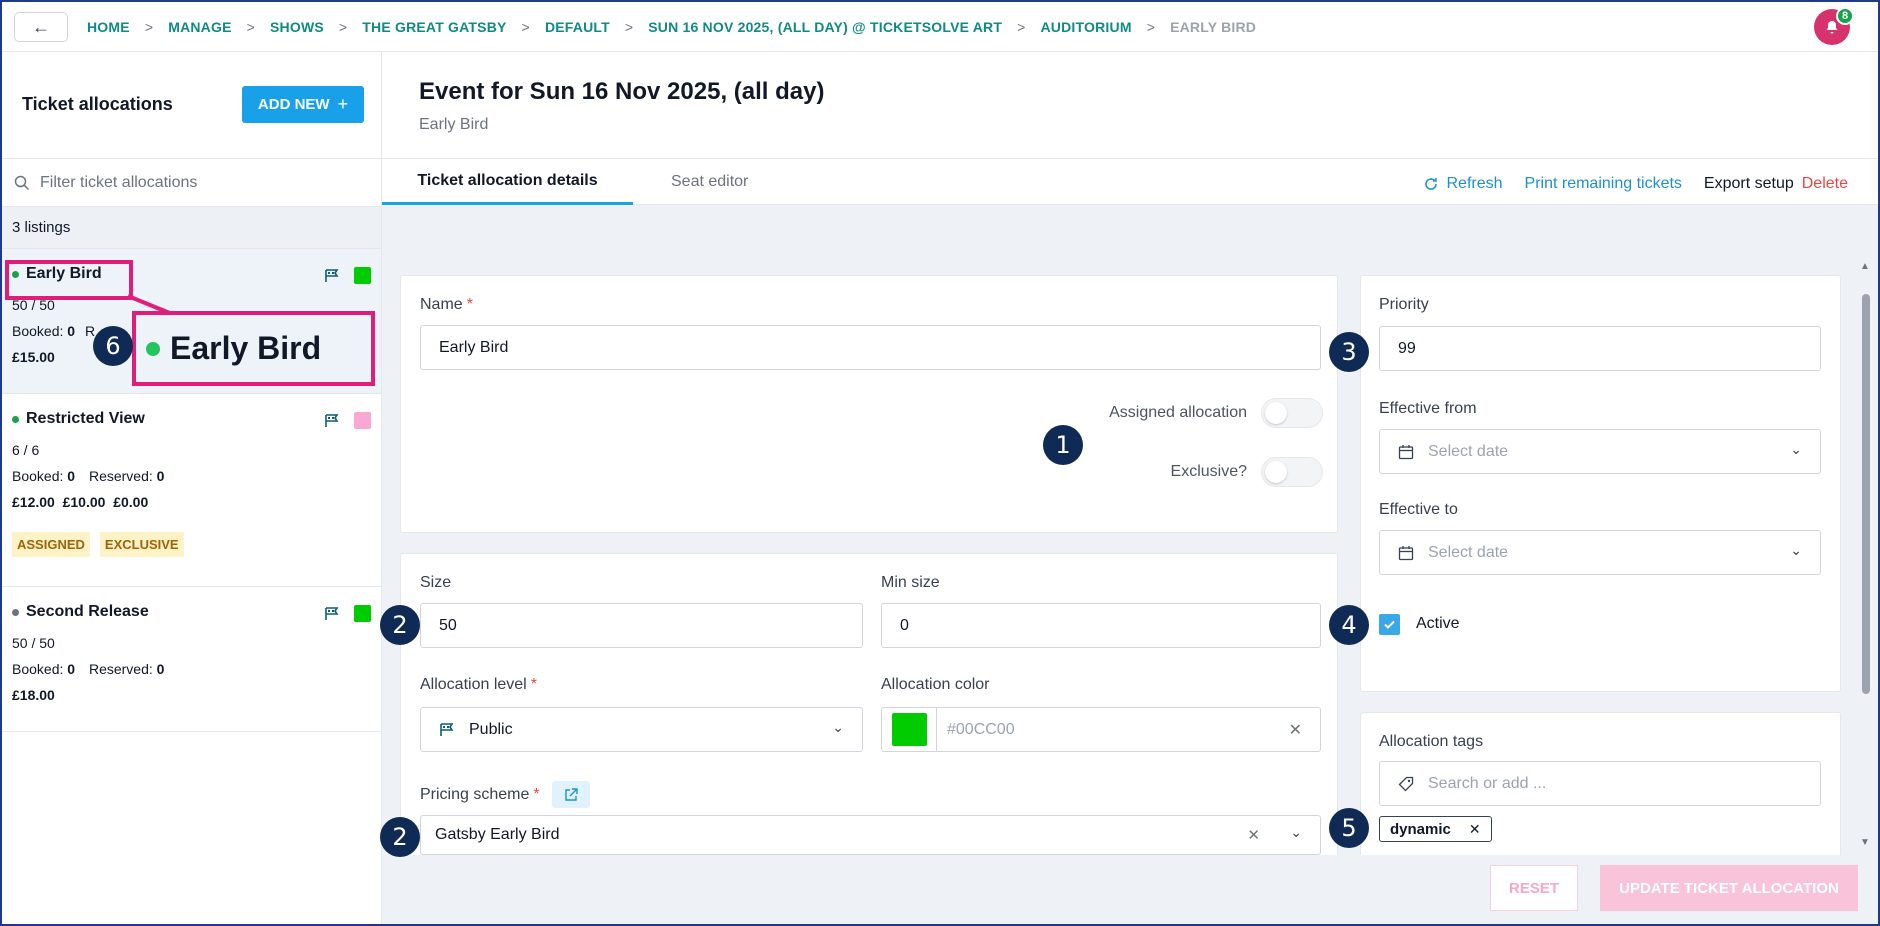  What do you see at coordinates (33, 695) in the screenshot?
I see `listing-prices: £18.00` at bounding box center [33, 695].